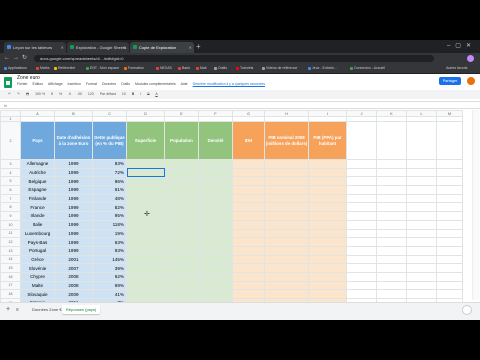 The image size is (480, 360). What do you see at coordinates (27, 94) in the screenshot?
I see `print-icon: 🖶` at bounding box center [27, 94].